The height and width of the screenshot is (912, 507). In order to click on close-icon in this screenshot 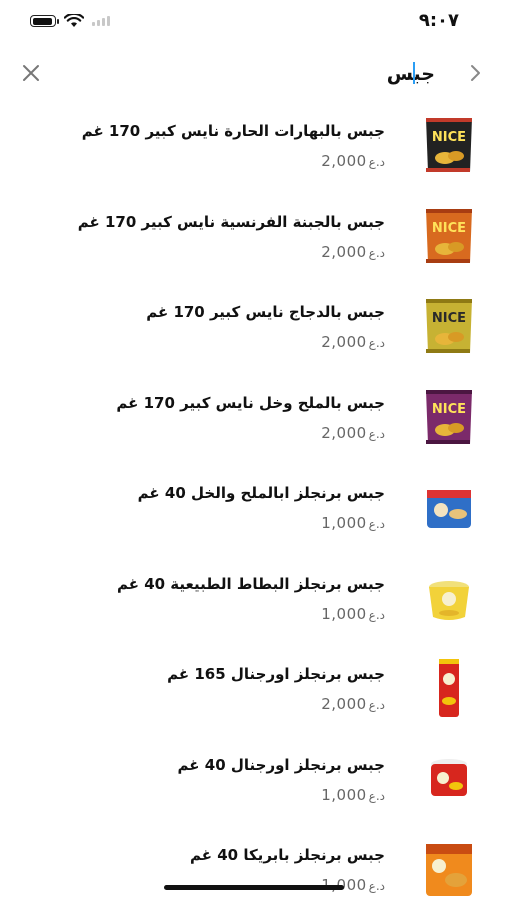, I will do `click(31, 73)`.